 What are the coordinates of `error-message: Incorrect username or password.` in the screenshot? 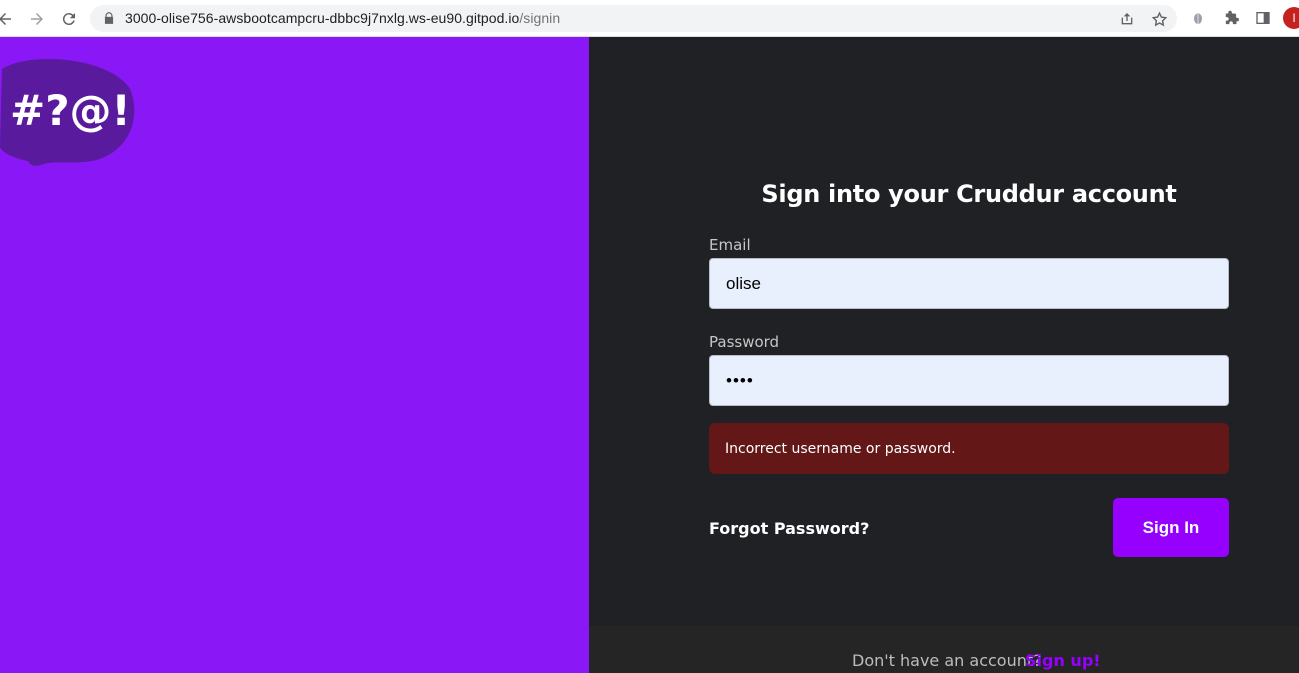 It's located at (969, 448).